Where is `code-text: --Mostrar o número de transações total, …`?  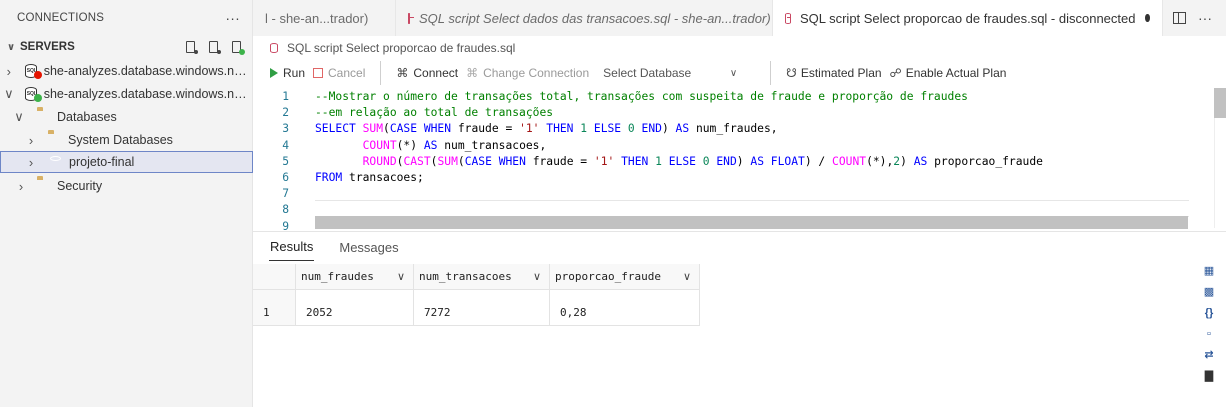
code-text: --Mostrar o número de transações total, … is located at coordinates (641, 97).